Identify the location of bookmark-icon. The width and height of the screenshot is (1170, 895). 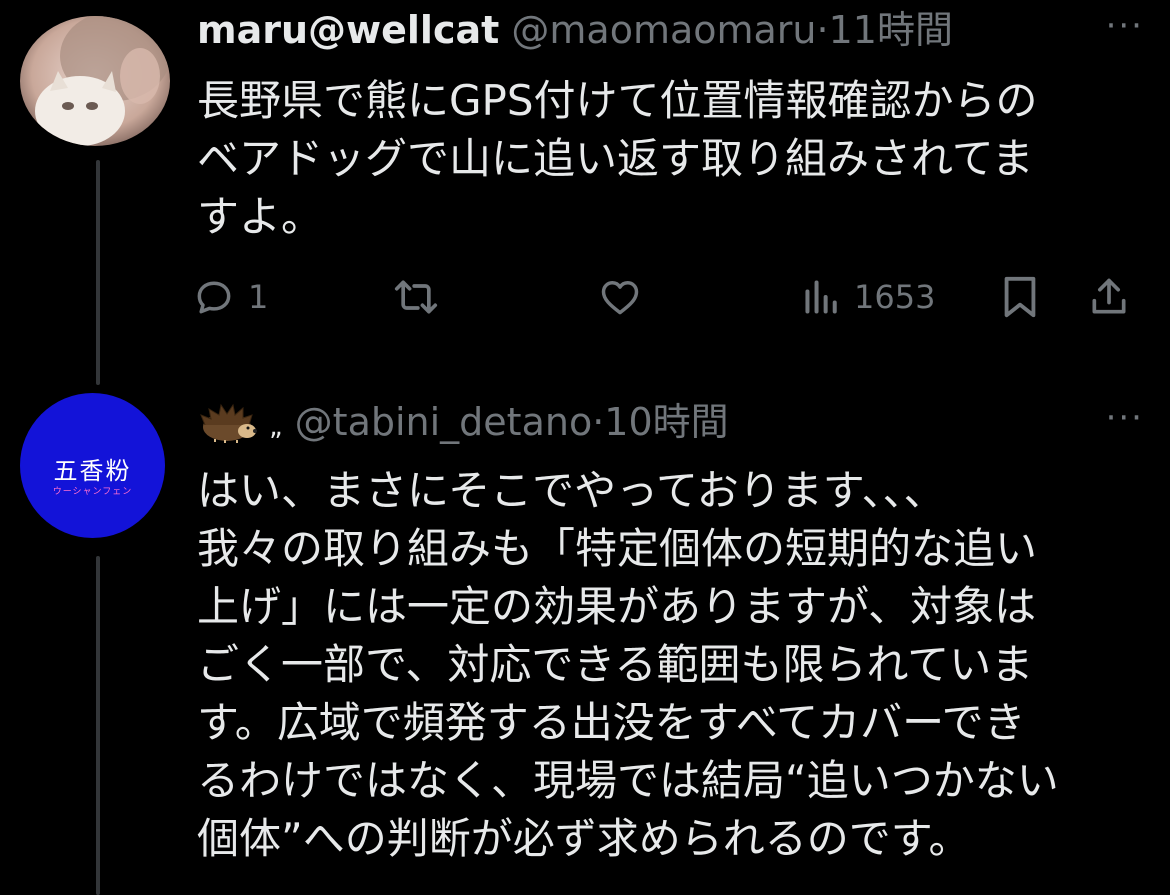
(1020, 297).